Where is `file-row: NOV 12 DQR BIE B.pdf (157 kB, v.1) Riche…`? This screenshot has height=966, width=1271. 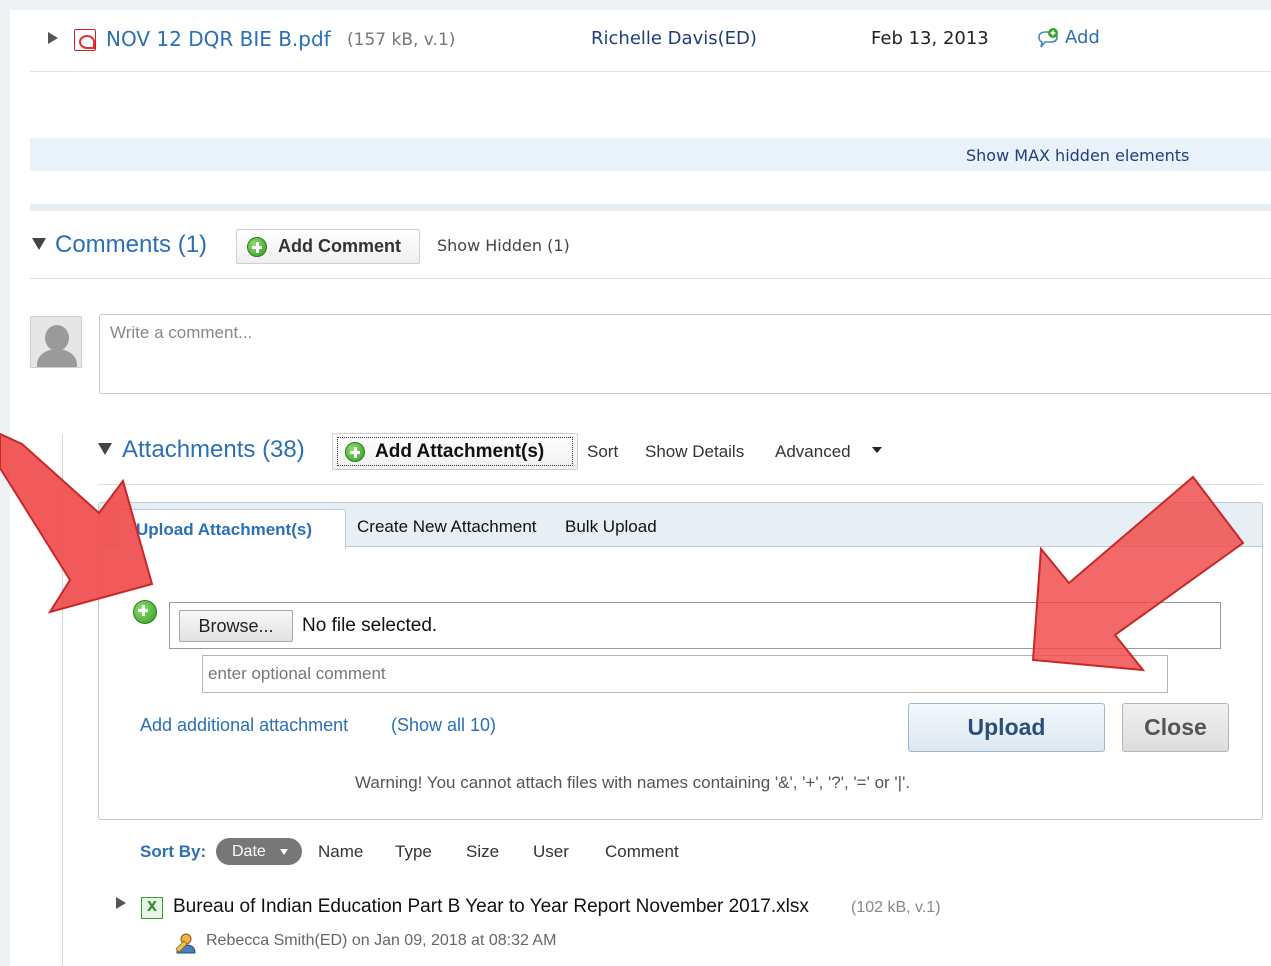 file-row: NOV 12 DQR BIE B.pdf (157 kB, v.1) Riche… is located at coordinates (650, 41).